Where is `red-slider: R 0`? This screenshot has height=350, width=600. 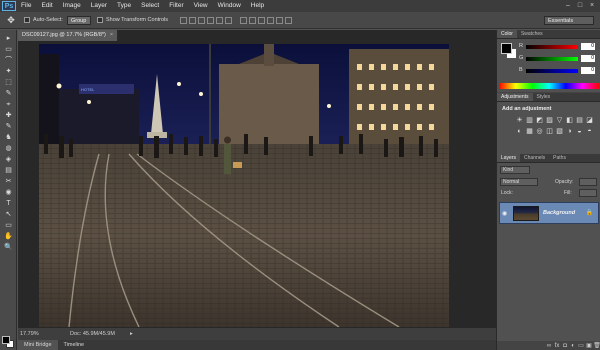 red-slider: R 0 is located at coordinates (559, 47).